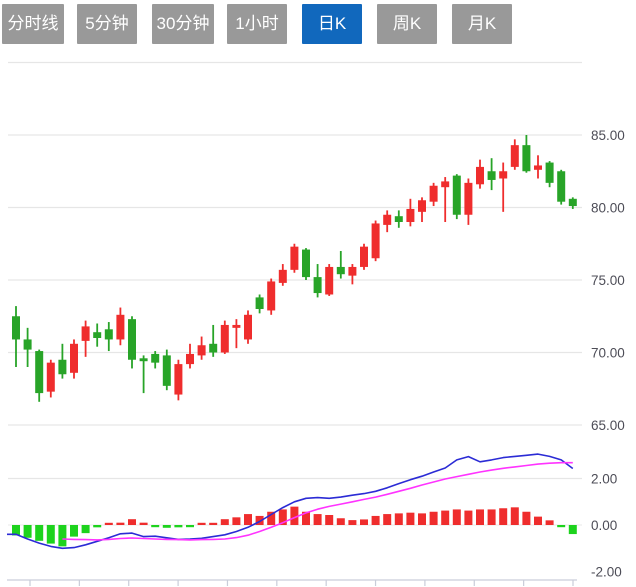 This screenshot has width=636, height=587. Describe the element at coordinates (107, 24) in the screenshot. I see `tab-5min: 5分钟` at that location.